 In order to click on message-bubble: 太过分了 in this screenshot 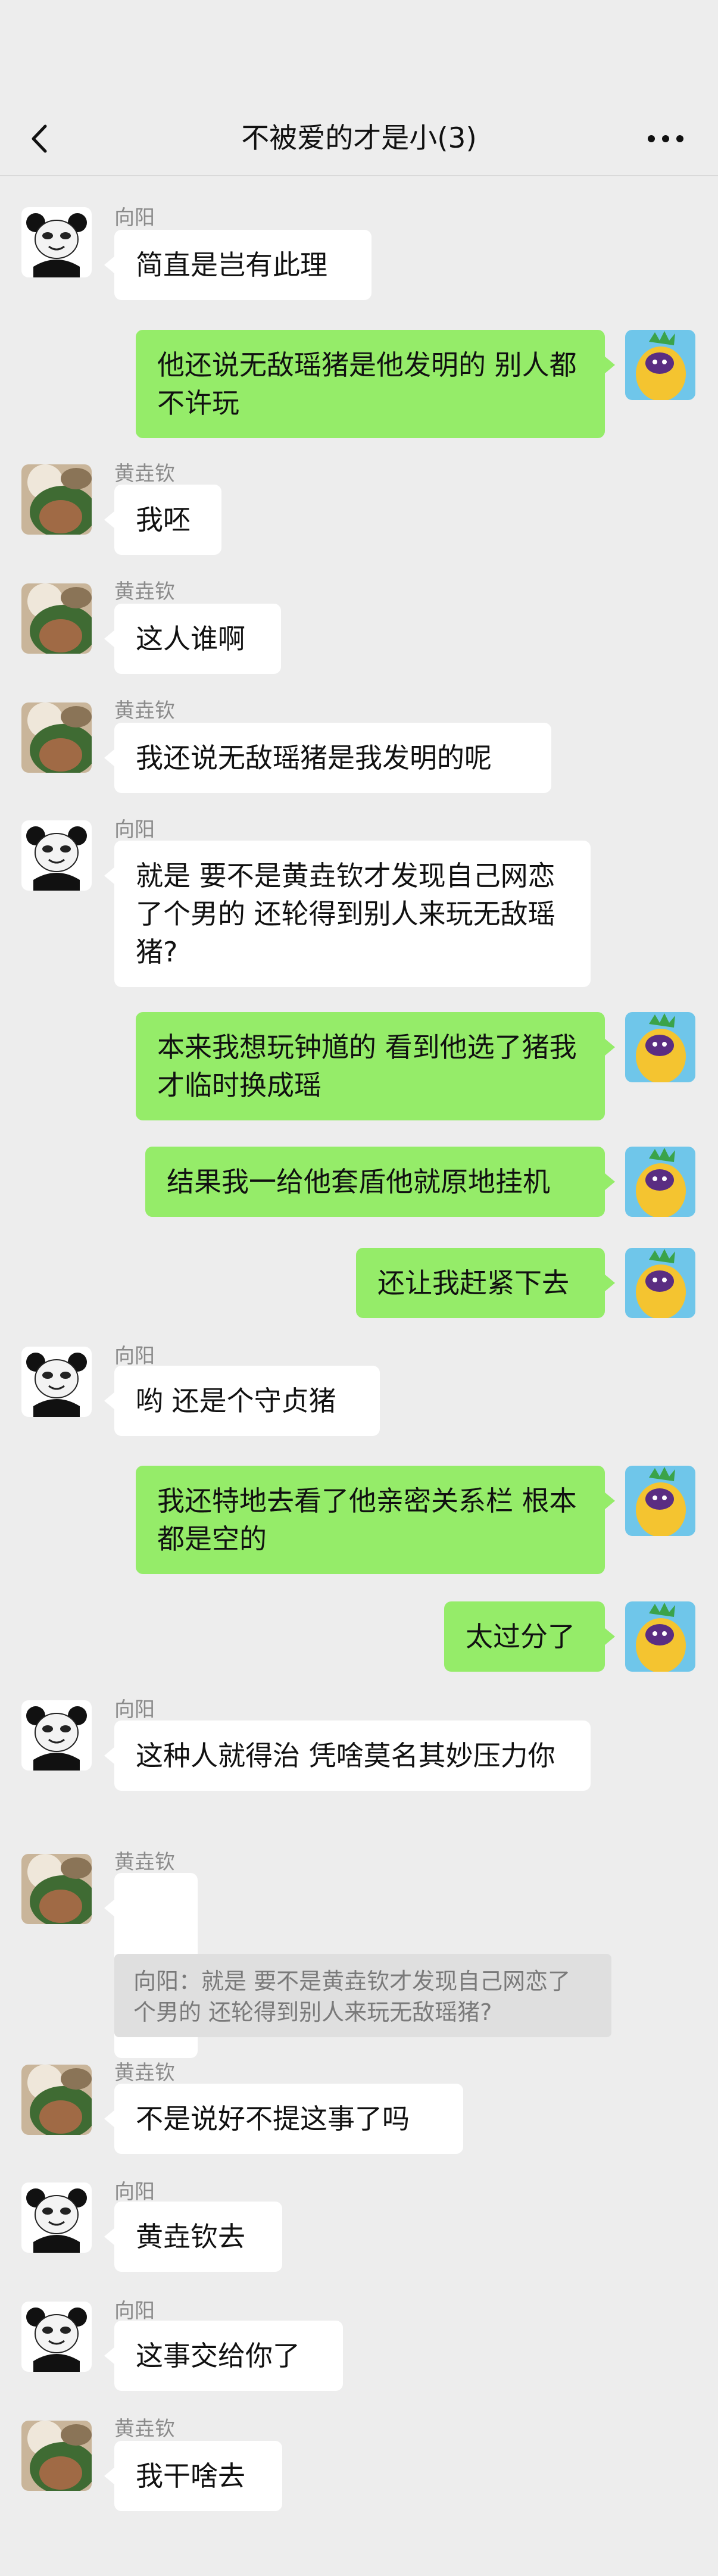, I will do `click(529, 1636)`.